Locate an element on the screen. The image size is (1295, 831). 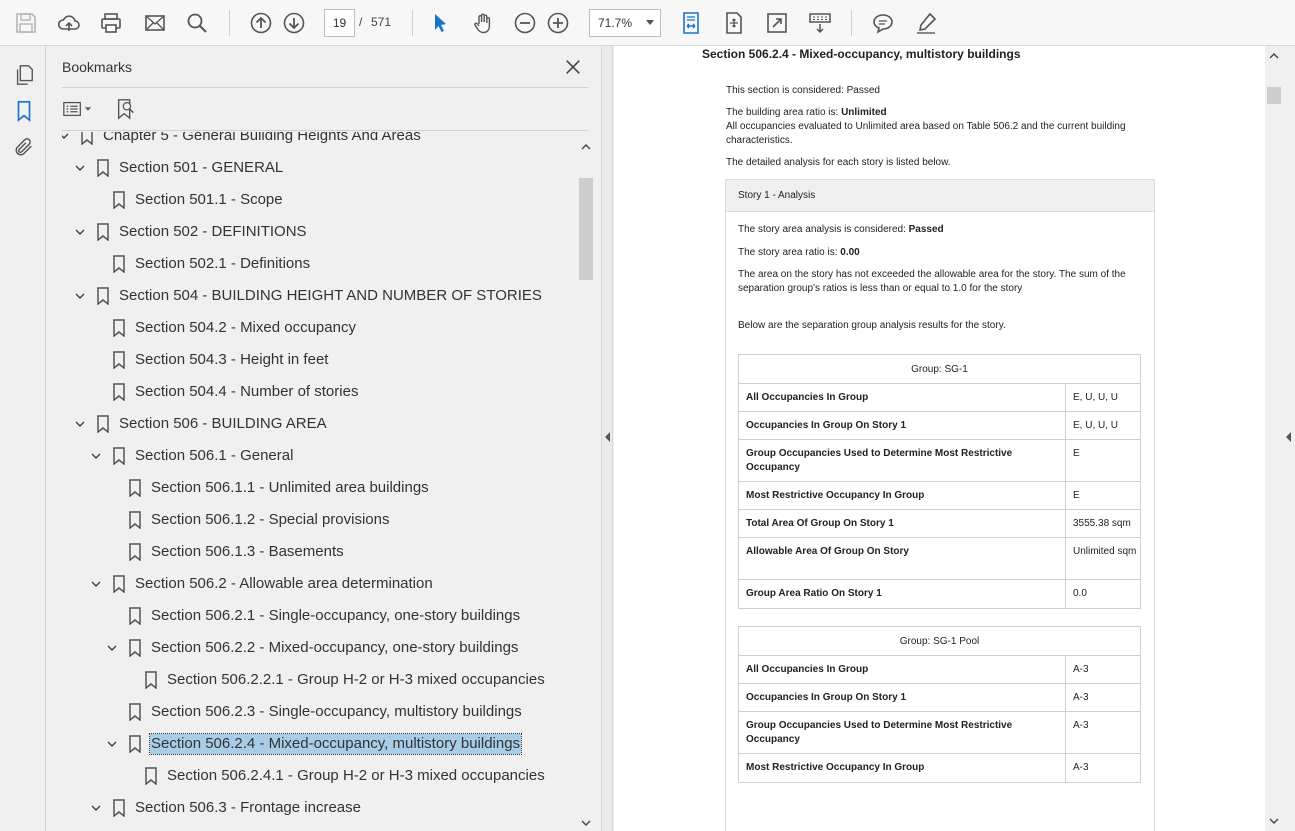
bookmark-item: Section 506.1 - General is located at coordinates (320, 456).